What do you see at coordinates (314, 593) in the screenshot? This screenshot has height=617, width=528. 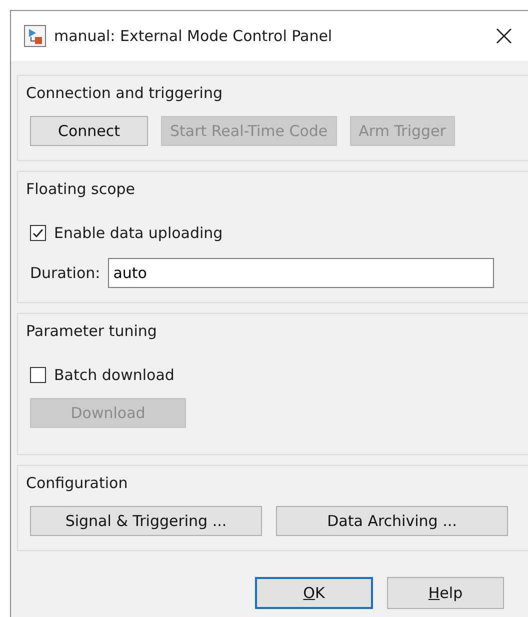 I see `ok-button: OK` at bounding box center [314, 593].